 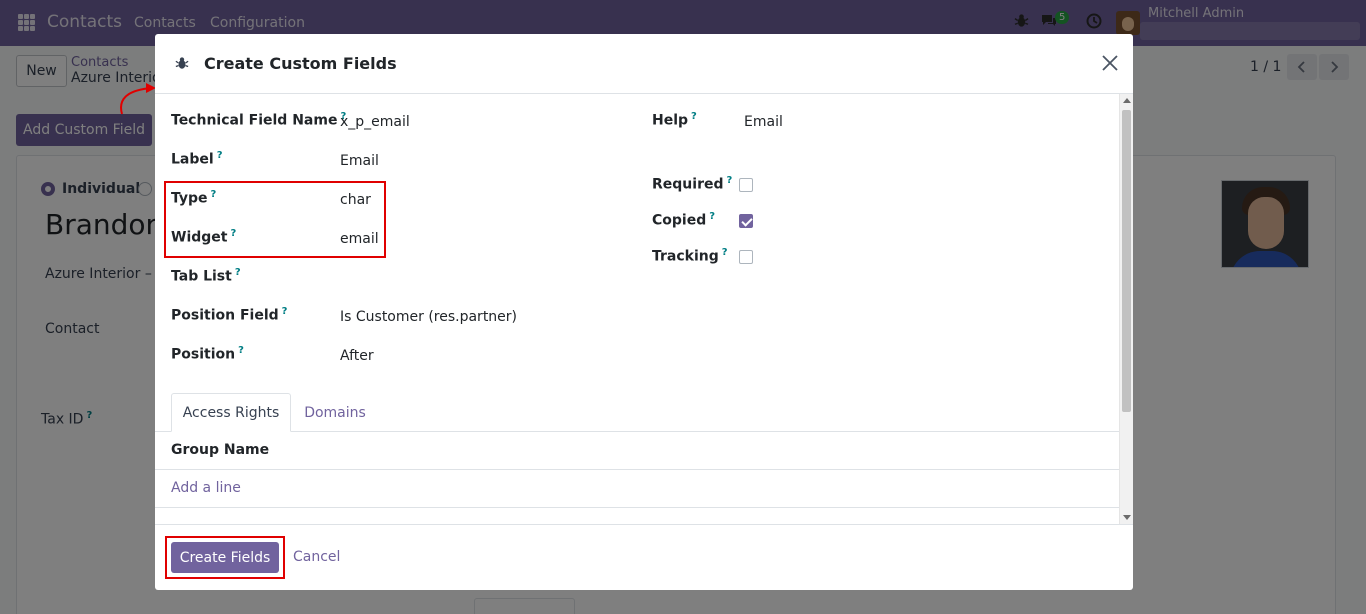 What do you see at coordinates (637, 469) in the screenshot?
I see `list-header-divider` at bounding box center [637, 469].